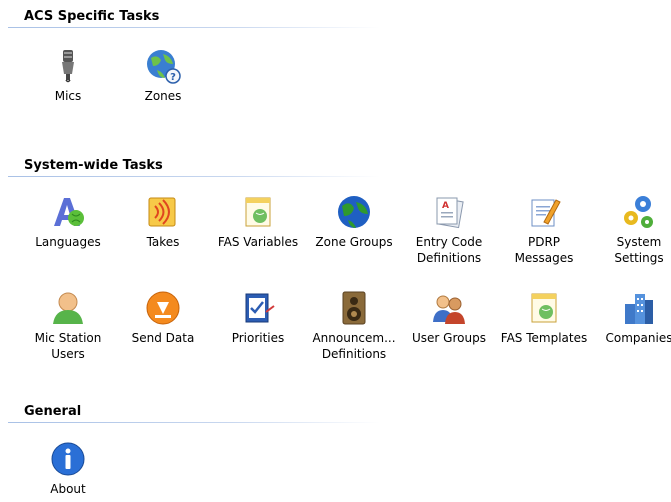 The width and height of the screenshot is (671, 502). Describe the element at coordinates (258, 242) in the screenshot. I see `fas-variables-label: FAS Variables` at that location.